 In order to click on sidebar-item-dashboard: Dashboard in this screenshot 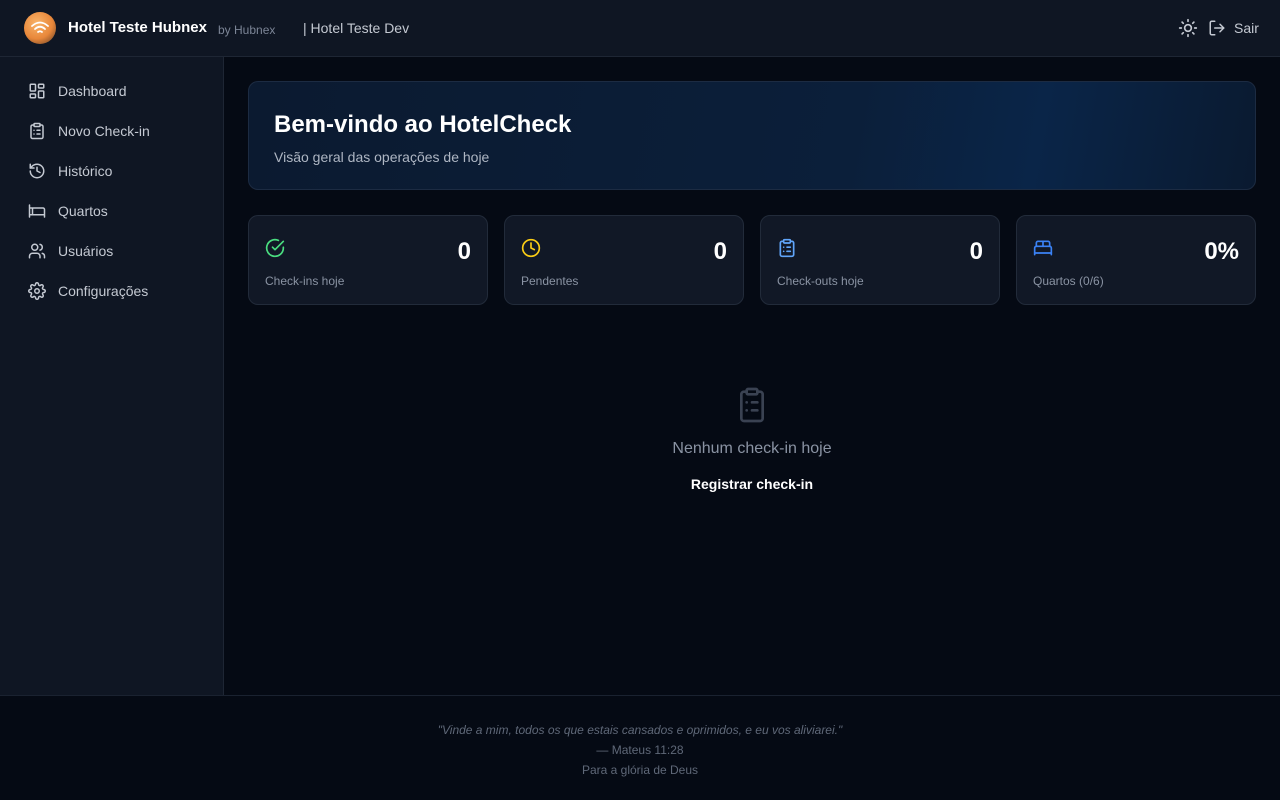, I will do `click(112, 91)`.